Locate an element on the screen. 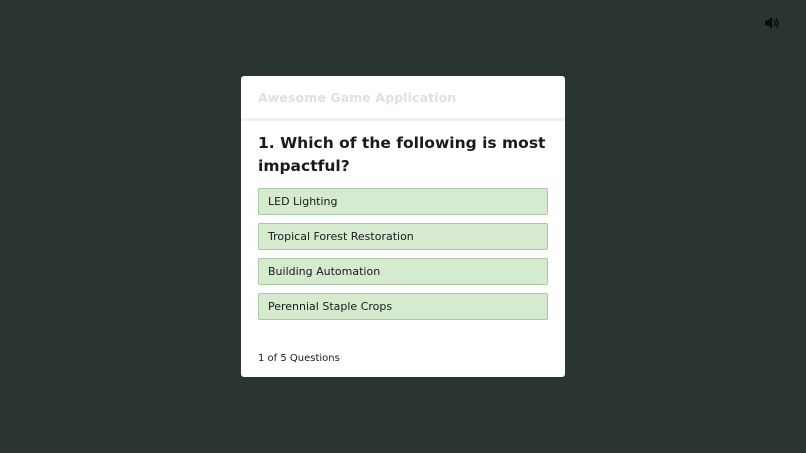 The width and height of the screenshot is (806, 453). card-header: Awesome Game Application is located at coordinates (403, 98).